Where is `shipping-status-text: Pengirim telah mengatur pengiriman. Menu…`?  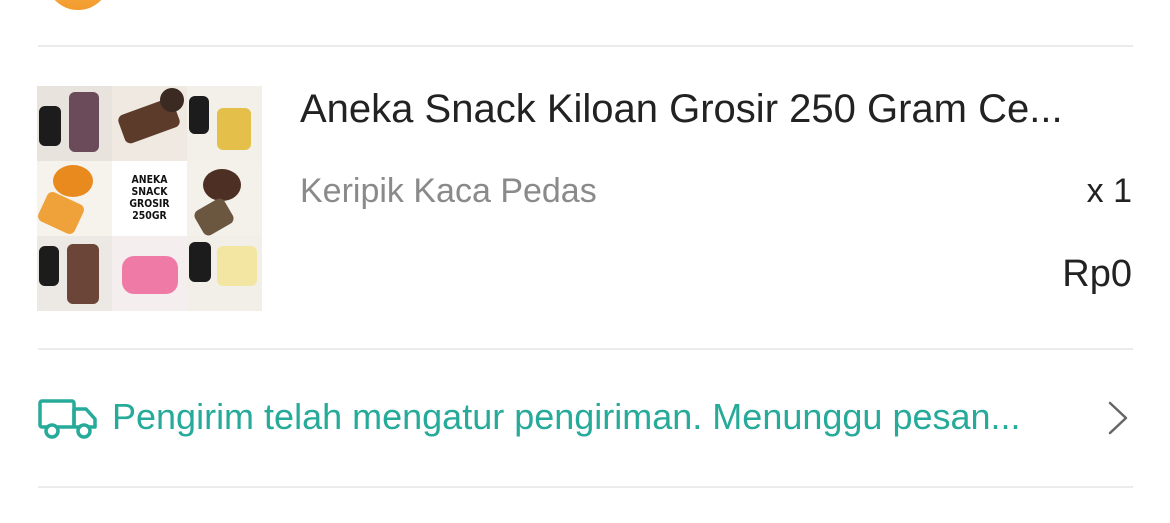
shipping-status-text: Pengirim telah mengatur pengiriman. Menu… is located at coordinates (566, 416).